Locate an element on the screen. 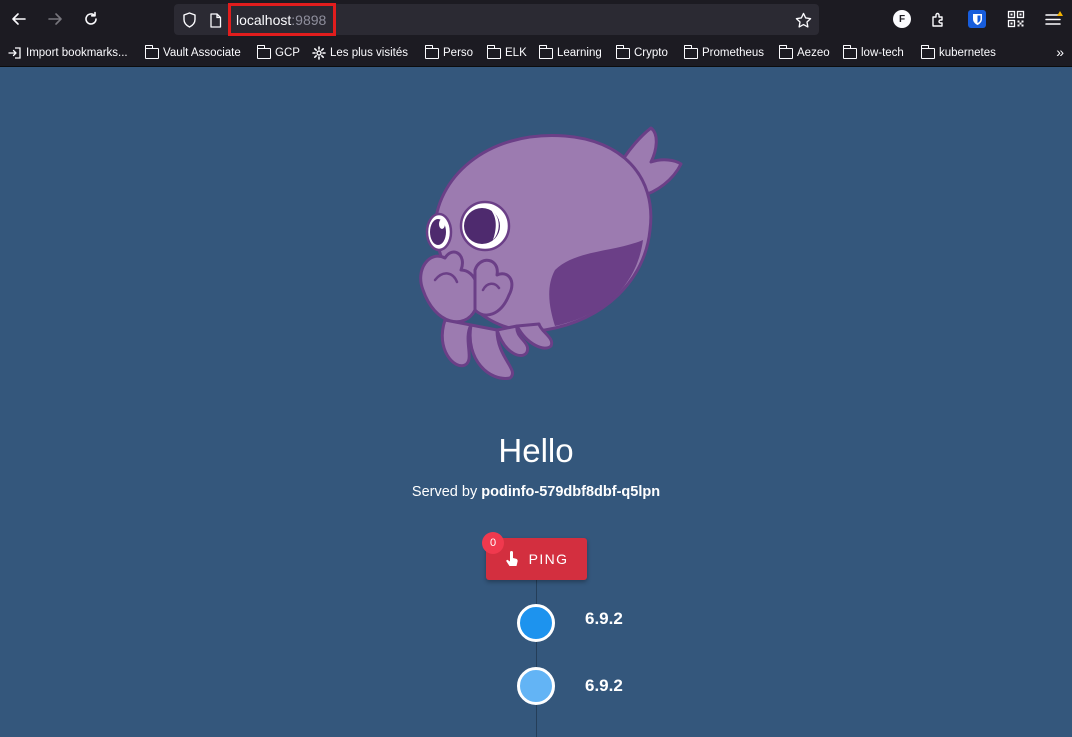 The width and height of the screenshot is (1072, 737). served-prefix: Served by is located at coordinates (446, 492).